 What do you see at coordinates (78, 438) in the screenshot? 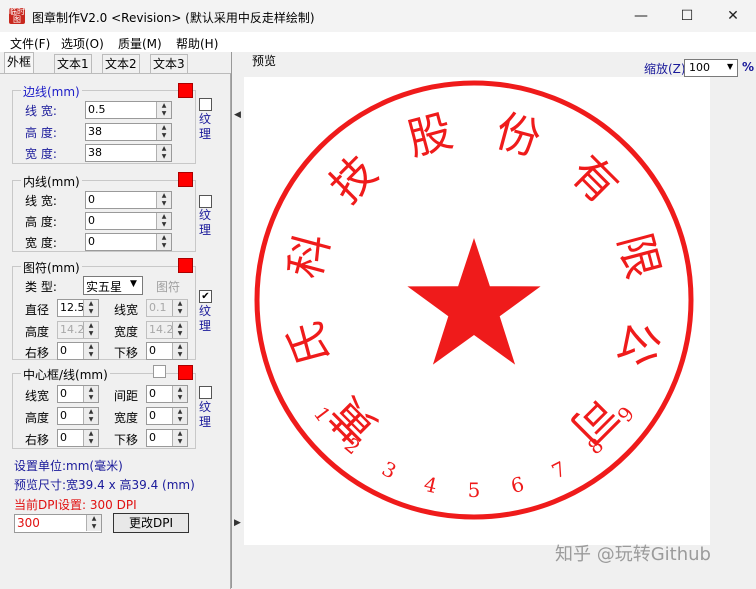
I see `center-right-input: 0 ▲ ▼` at bounding box center [78, 438].